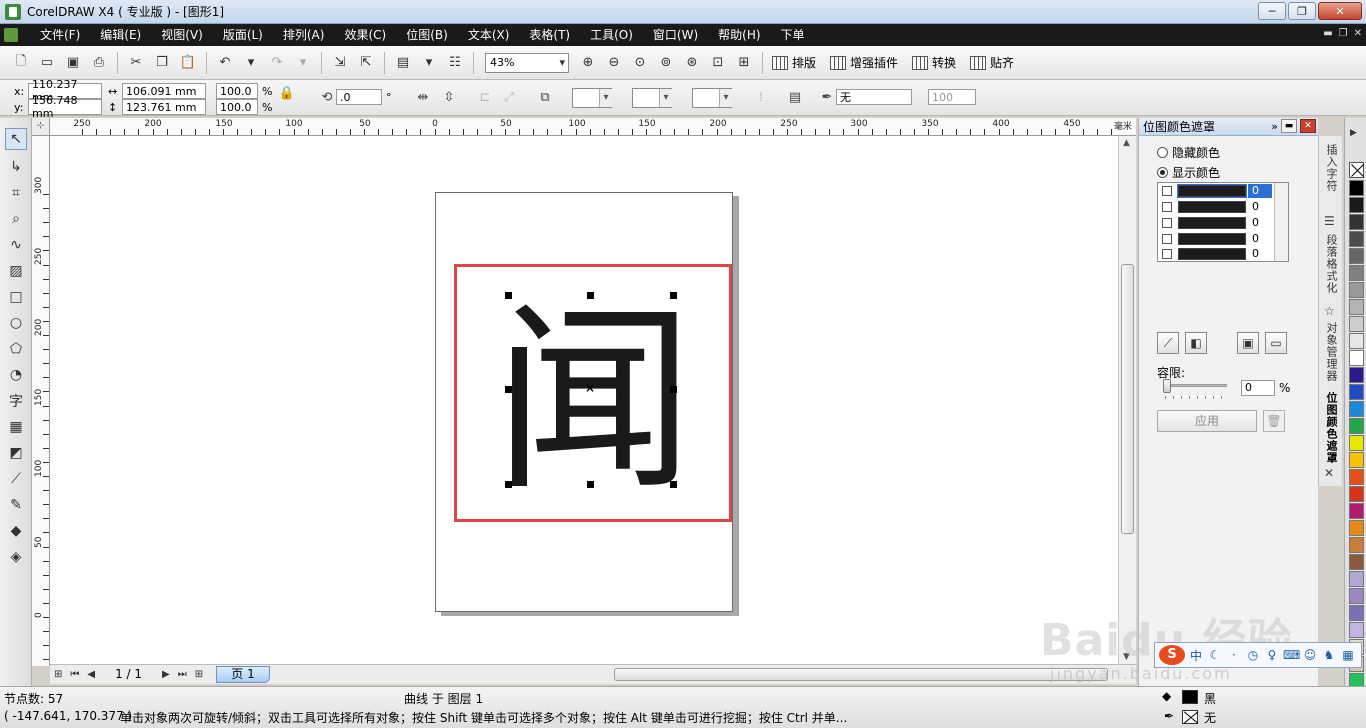  Describe the element at coordinates (99, 63) in the screenshot. I see `print-icon: ⎙` at that location.